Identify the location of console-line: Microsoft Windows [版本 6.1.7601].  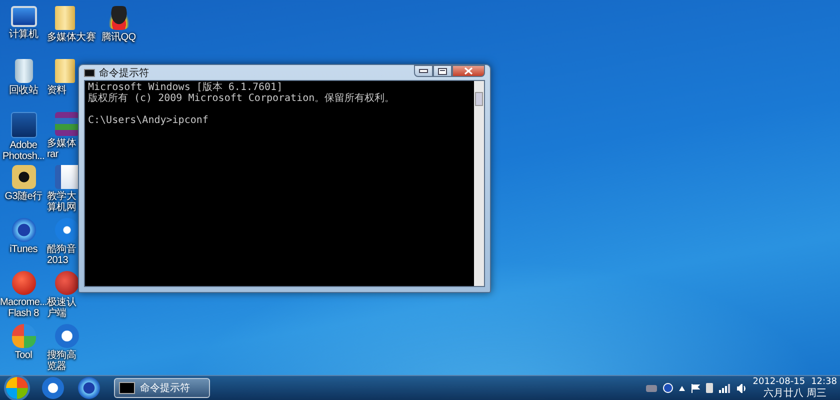
(186, 87).